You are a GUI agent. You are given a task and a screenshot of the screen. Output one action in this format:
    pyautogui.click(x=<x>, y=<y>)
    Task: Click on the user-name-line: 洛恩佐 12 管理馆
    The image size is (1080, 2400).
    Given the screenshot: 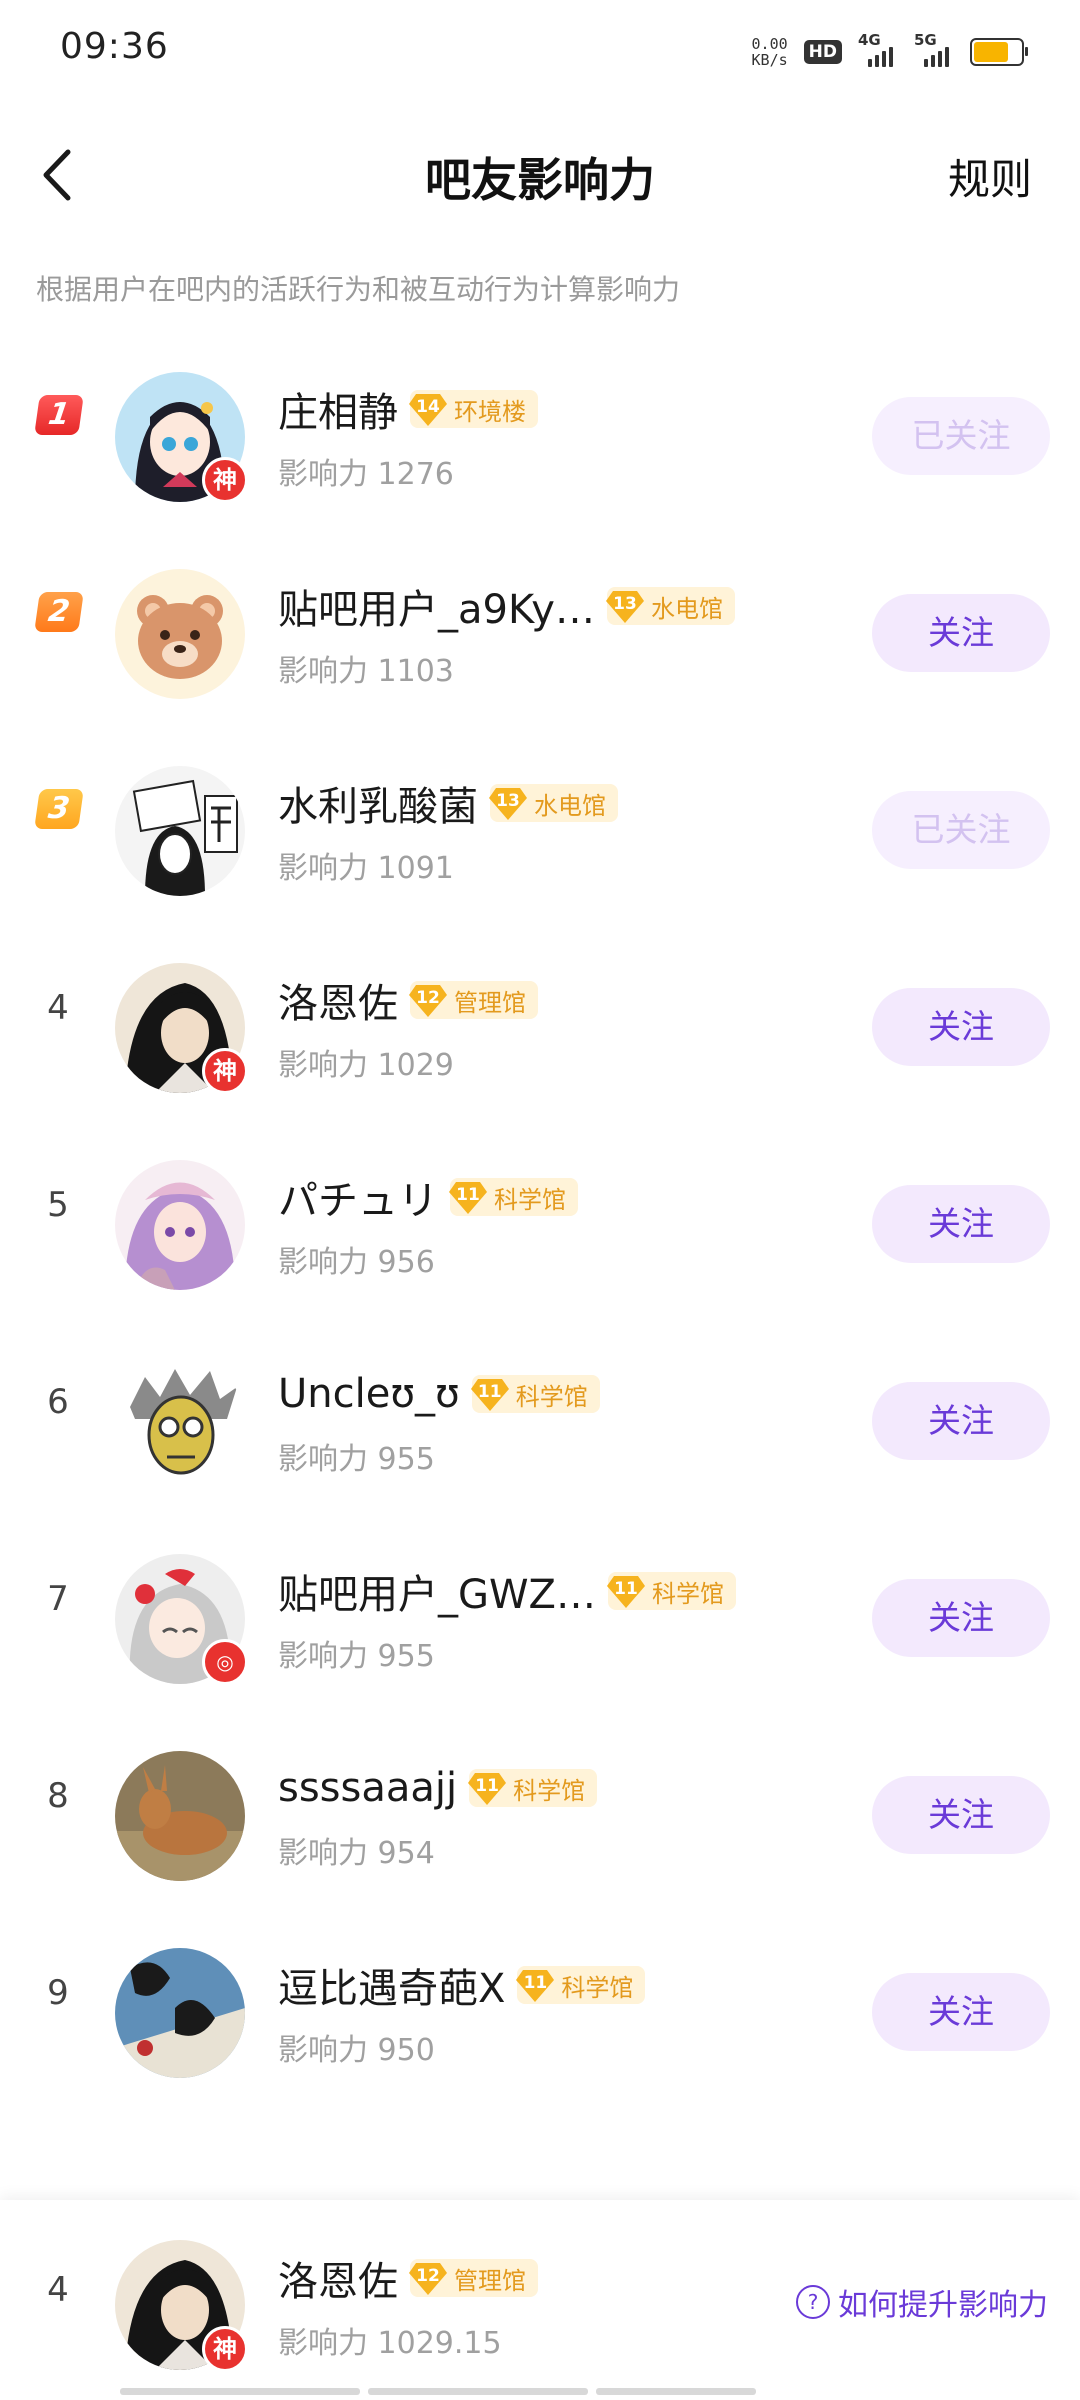 What is the action you would take?
    pyautogui.click(x=408, y=1000)
    